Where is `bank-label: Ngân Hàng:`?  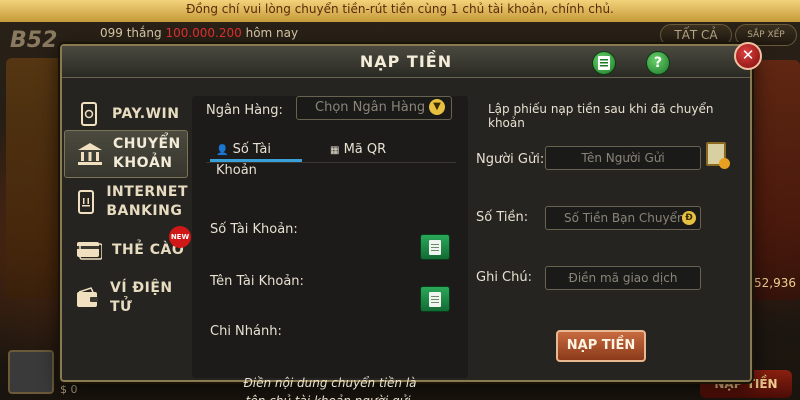 bank-label: Ngân Hàng: is located at coordinates (244, 110).